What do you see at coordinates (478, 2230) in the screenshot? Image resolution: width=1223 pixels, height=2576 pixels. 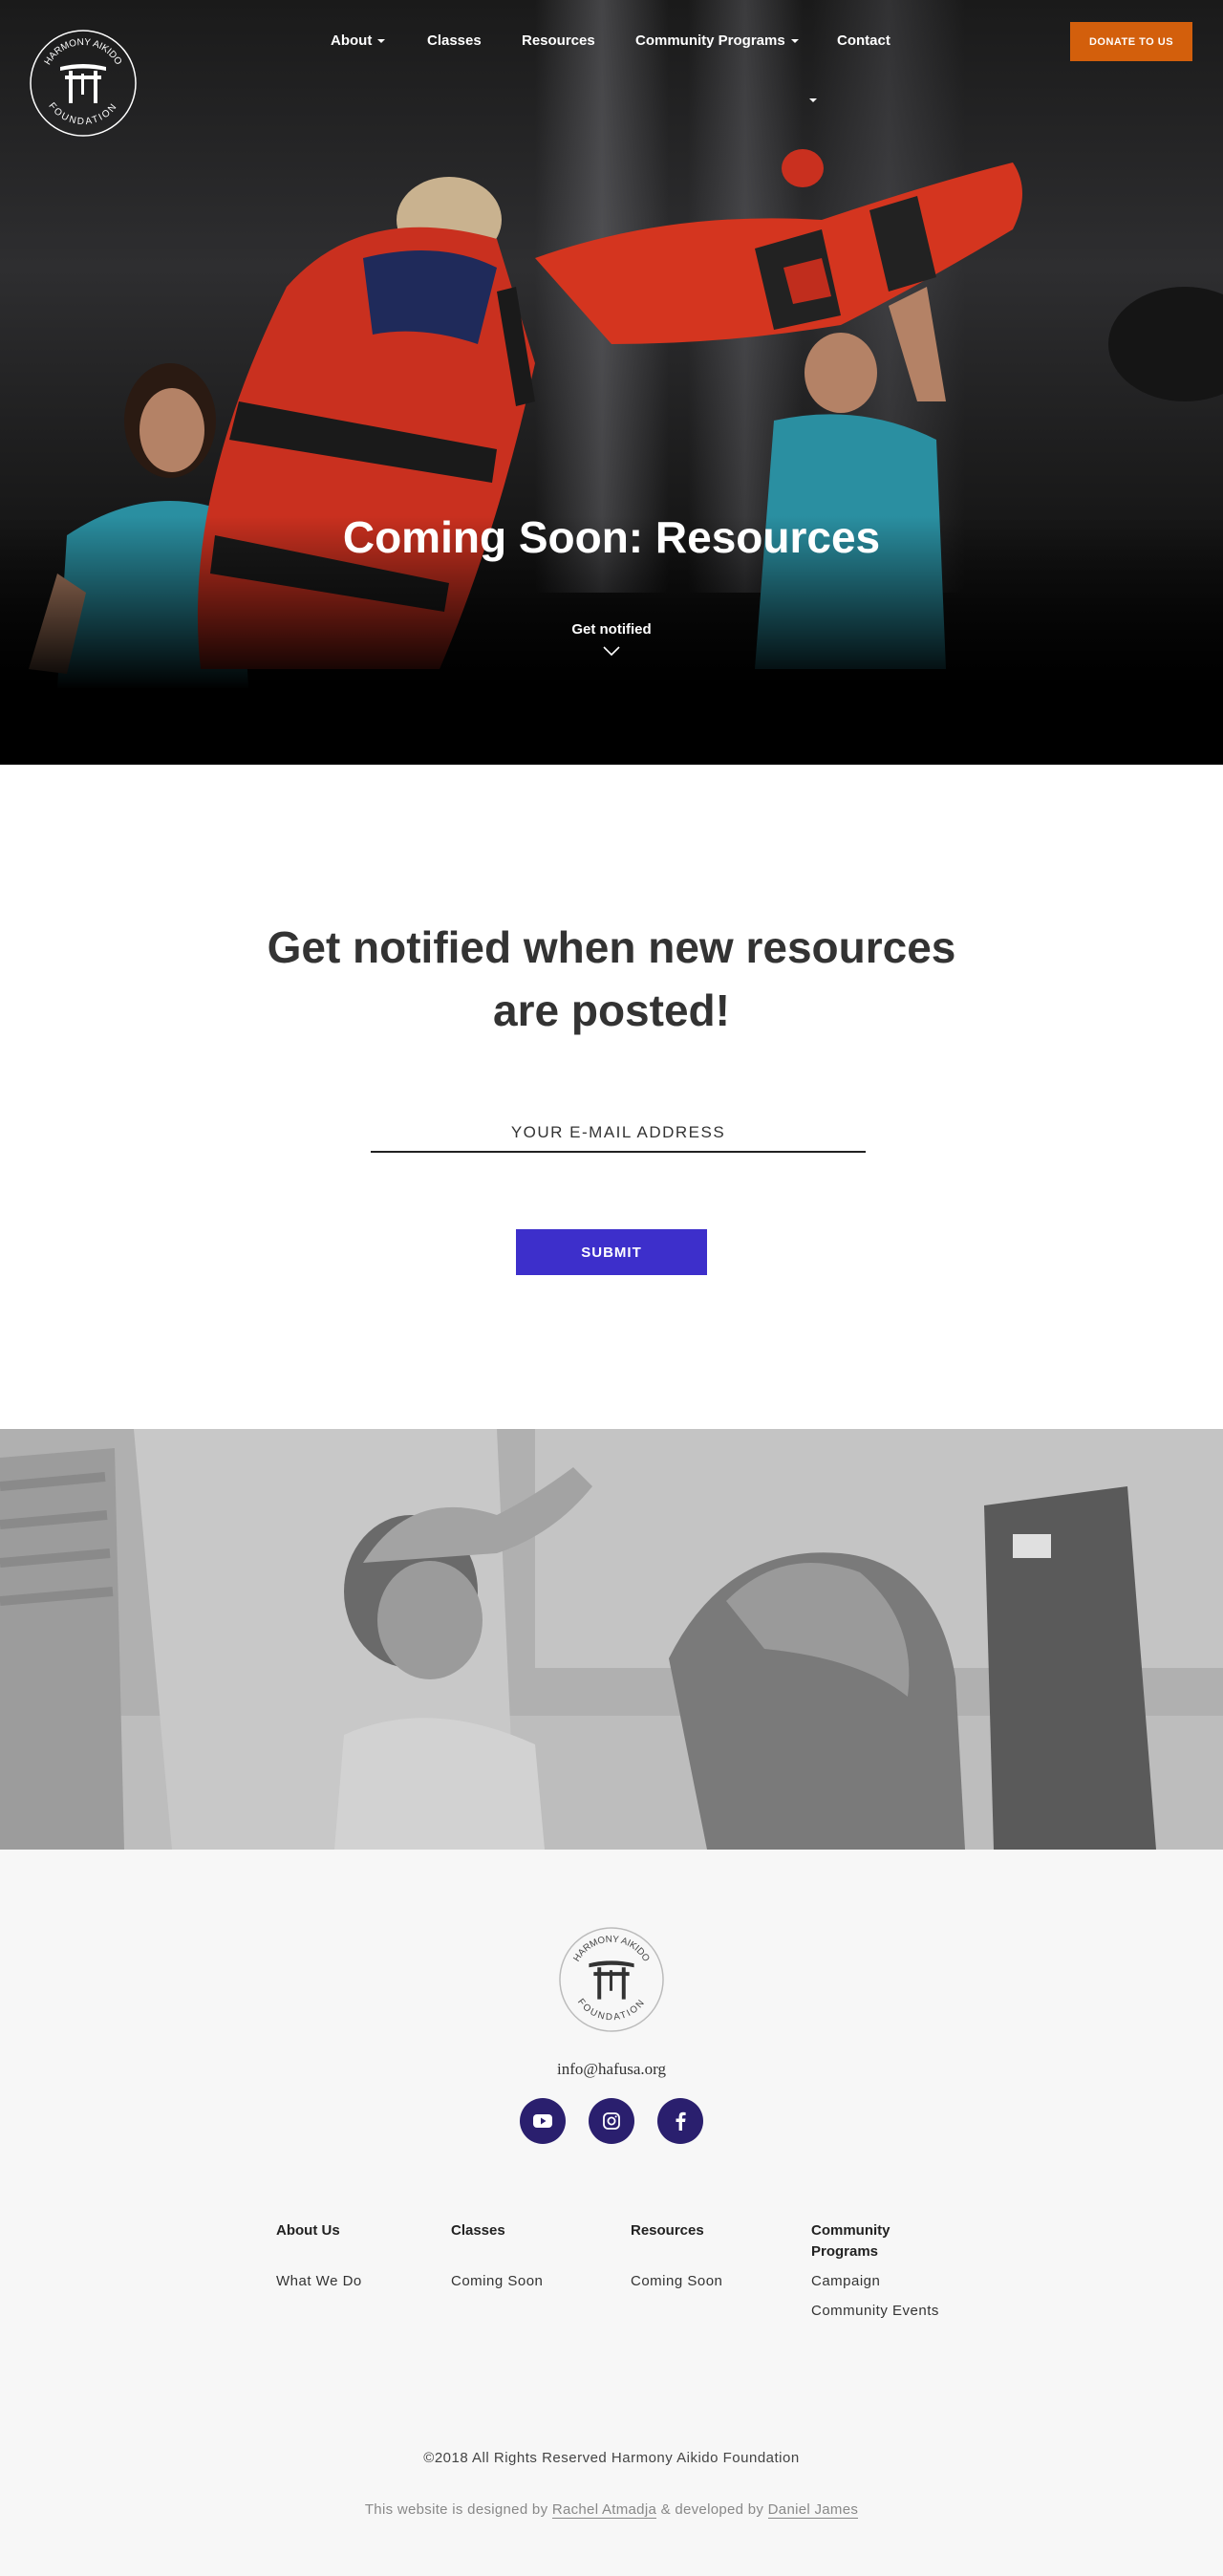 I see `footer-heading-classes: Classes` at bounding box center [478, 2230].